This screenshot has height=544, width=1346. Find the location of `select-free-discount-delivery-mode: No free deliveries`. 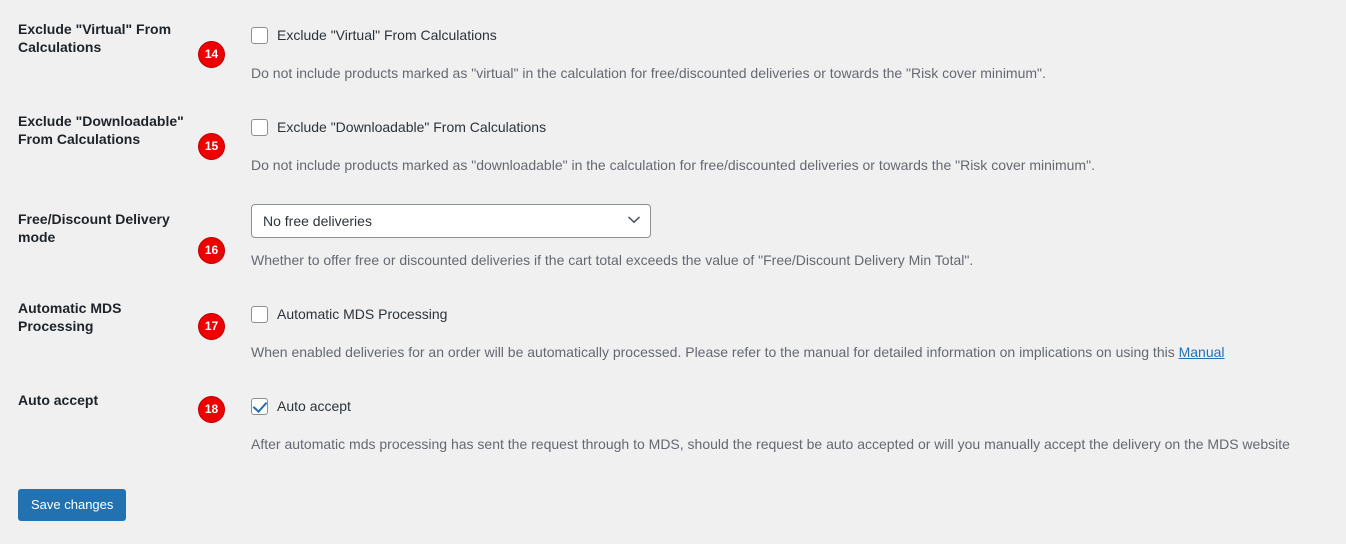

select-free-discount-delivery-mode: No free deliveries is located at coordinates (451, 221).